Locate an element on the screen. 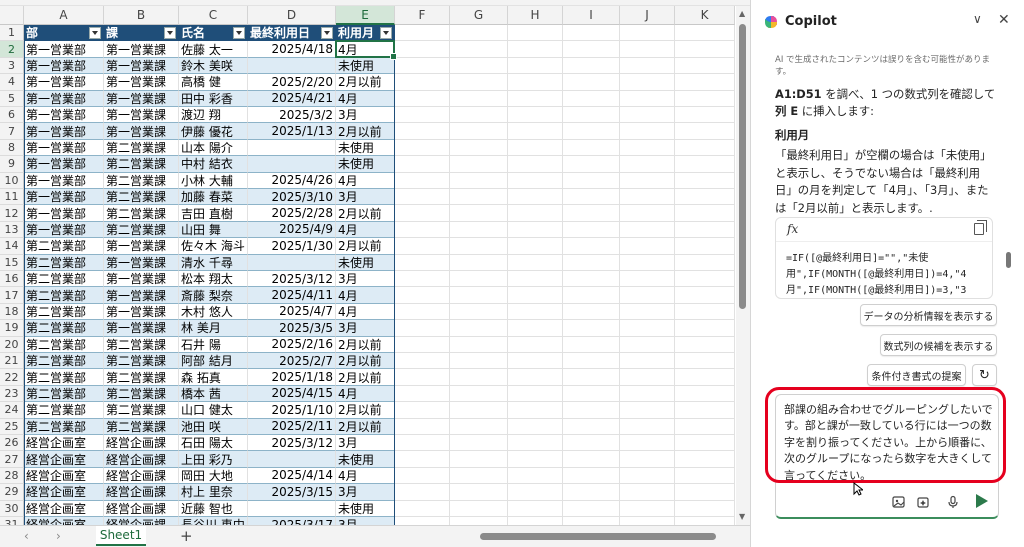 The width and height of the screenshot is (1024, 547). row-header: 12 is located at coordinates (12, 213).